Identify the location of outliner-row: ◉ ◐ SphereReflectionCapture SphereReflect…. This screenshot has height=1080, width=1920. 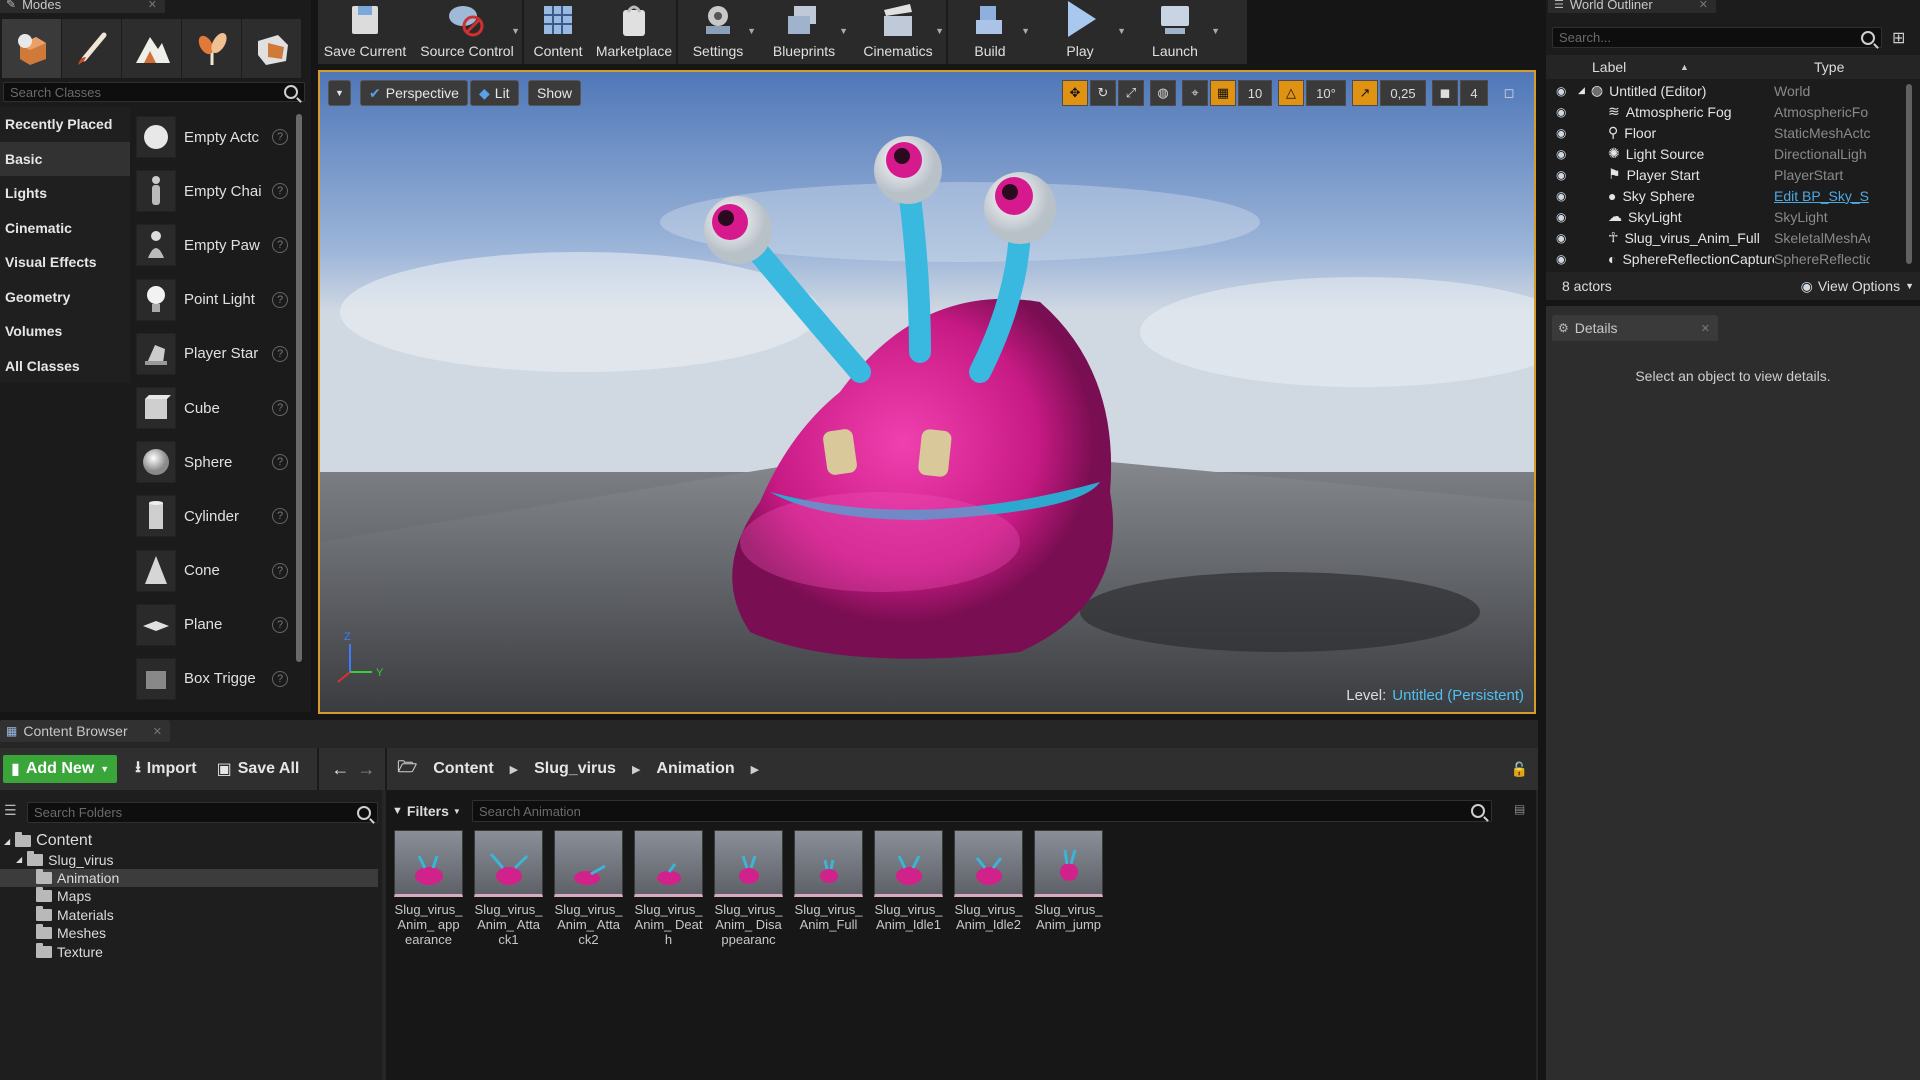
(1729, 258).